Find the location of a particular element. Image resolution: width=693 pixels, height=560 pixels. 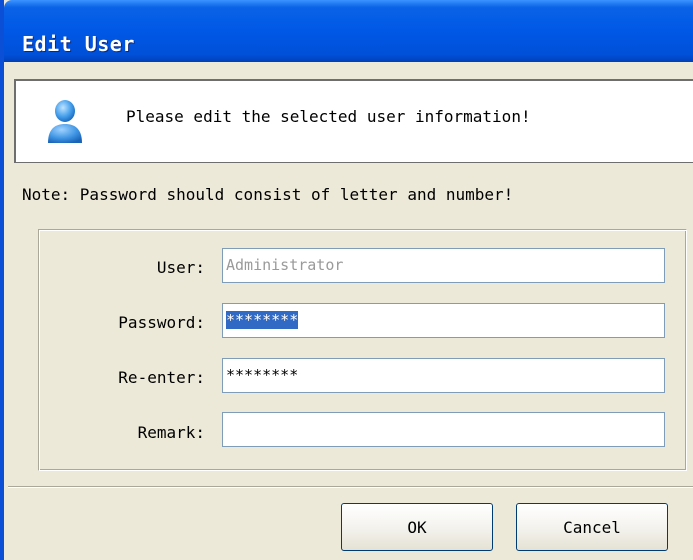

password-value: ******** is located at coordinates (262, 320).